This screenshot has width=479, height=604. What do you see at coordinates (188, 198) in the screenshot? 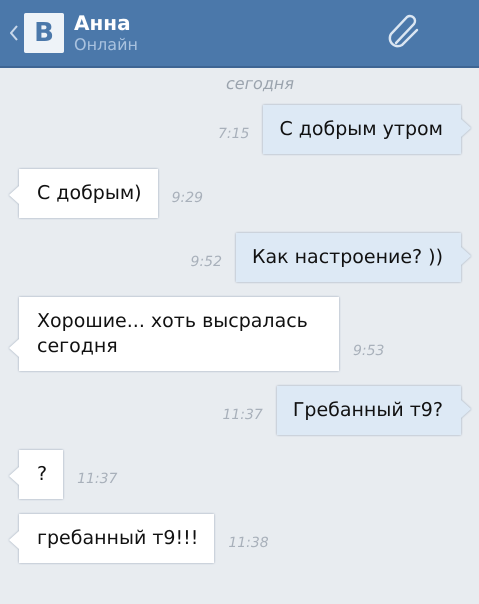
I see `message-time: 9:29` at bounding box center [188, 198].